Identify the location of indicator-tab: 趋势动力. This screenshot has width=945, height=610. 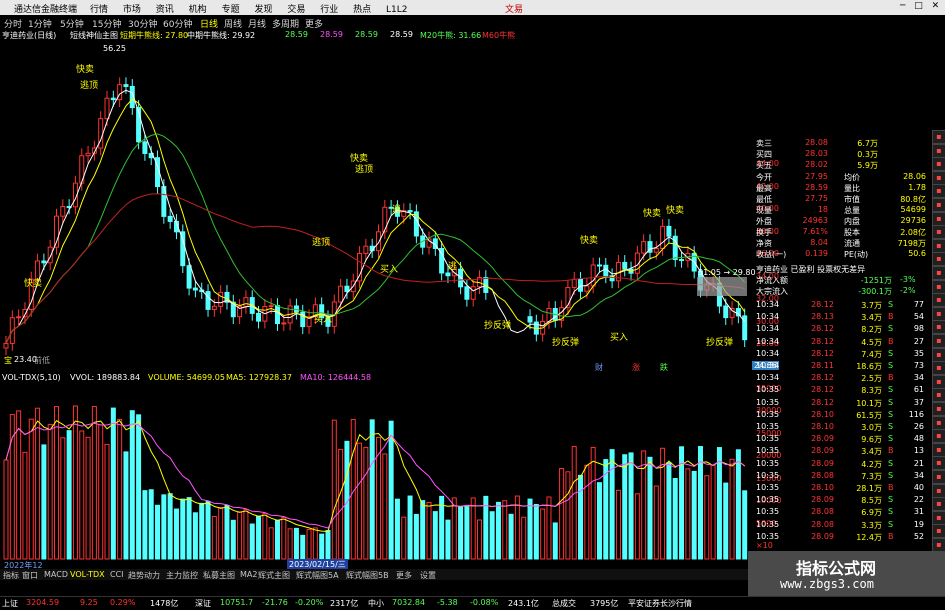
(144, 575).